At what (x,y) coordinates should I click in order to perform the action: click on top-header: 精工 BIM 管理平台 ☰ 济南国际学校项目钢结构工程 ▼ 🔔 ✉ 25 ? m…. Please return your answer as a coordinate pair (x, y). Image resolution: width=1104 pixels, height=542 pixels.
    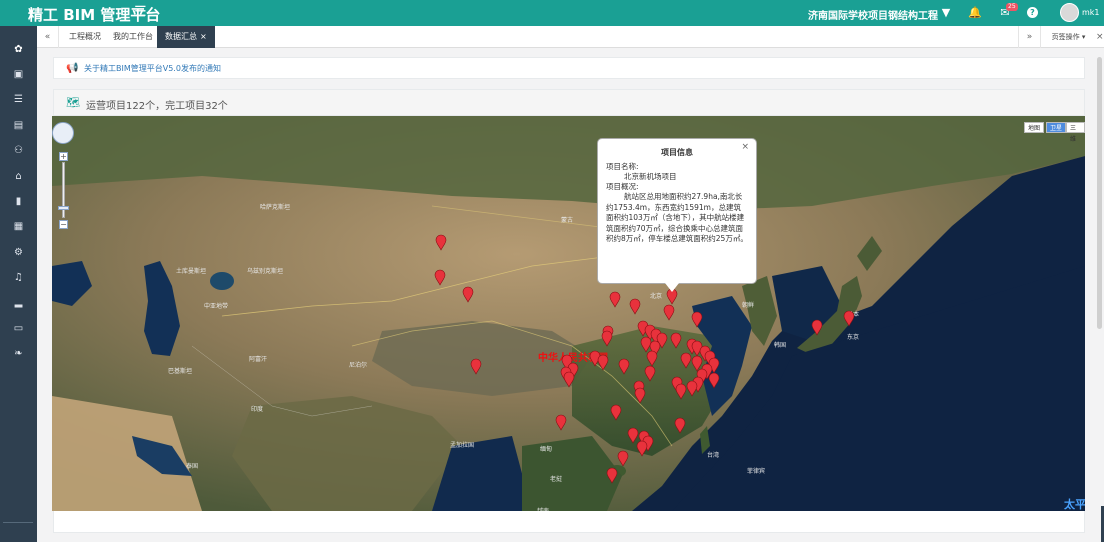
    Looking at the image, I should click on (552, 13).